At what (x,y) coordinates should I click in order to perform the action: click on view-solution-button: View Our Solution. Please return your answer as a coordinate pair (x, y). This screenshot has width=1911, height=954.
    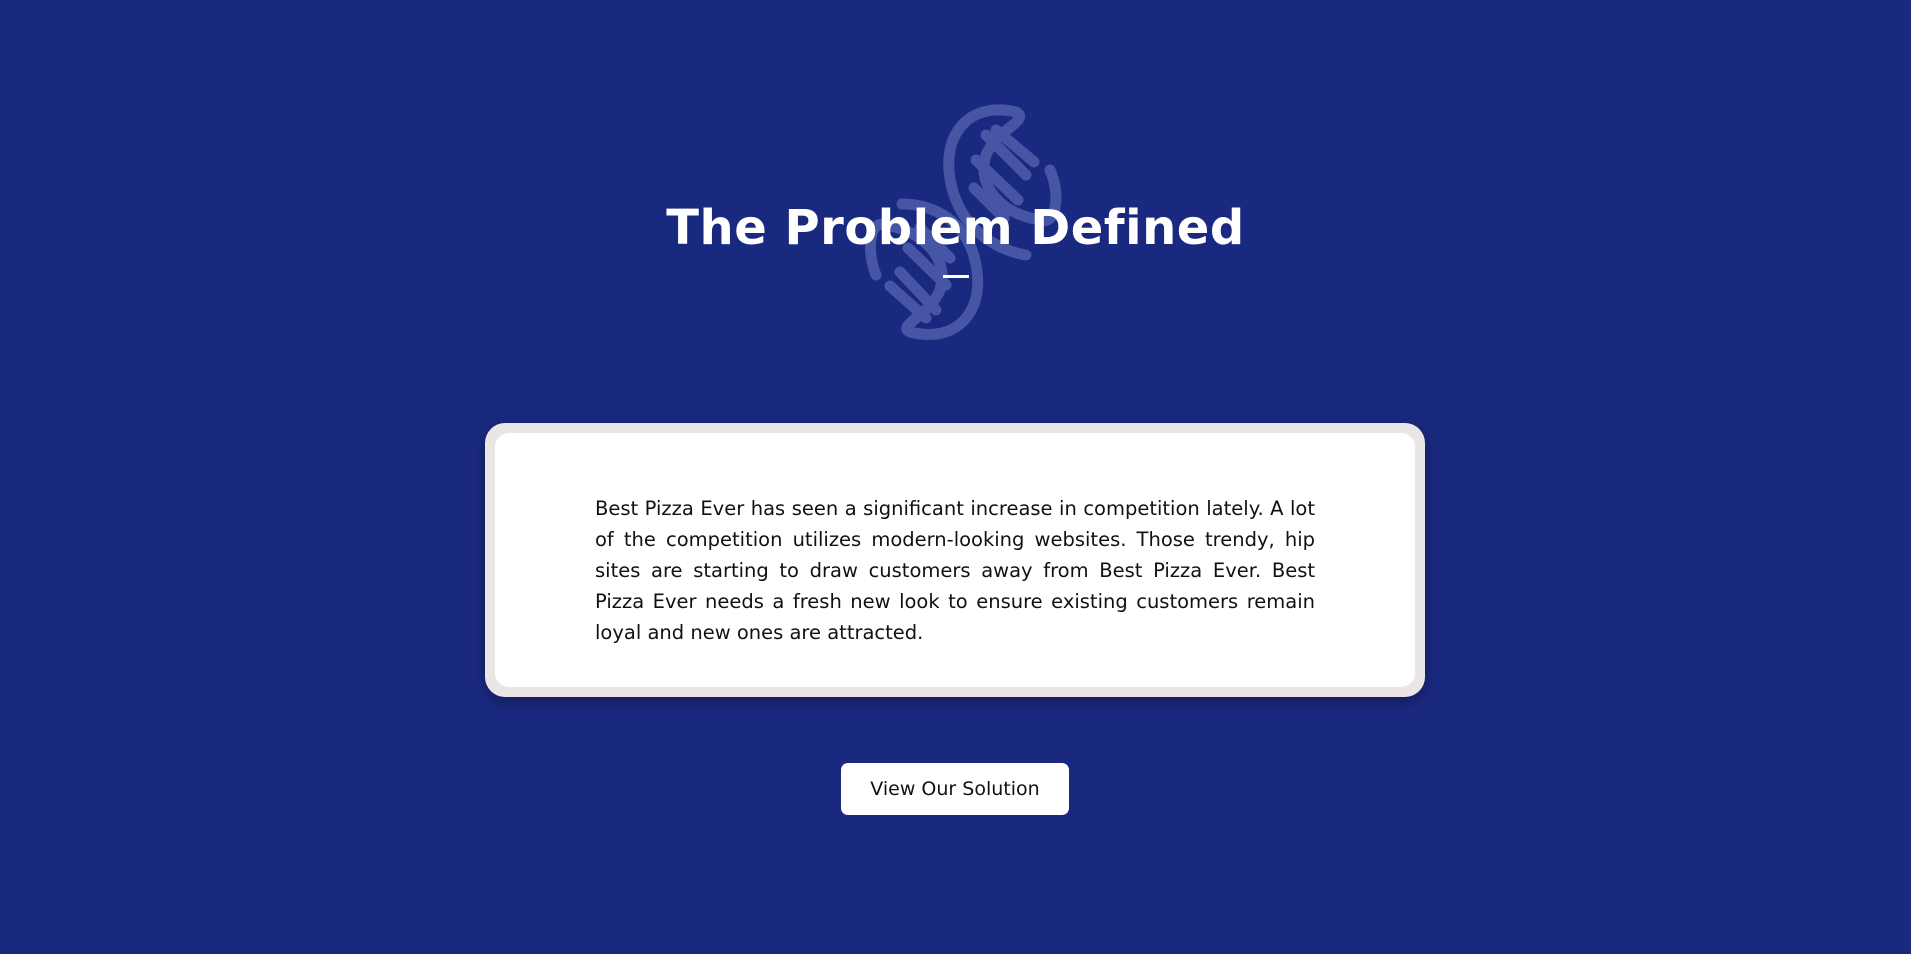
    Looking at the image, I should click on (955, 789).